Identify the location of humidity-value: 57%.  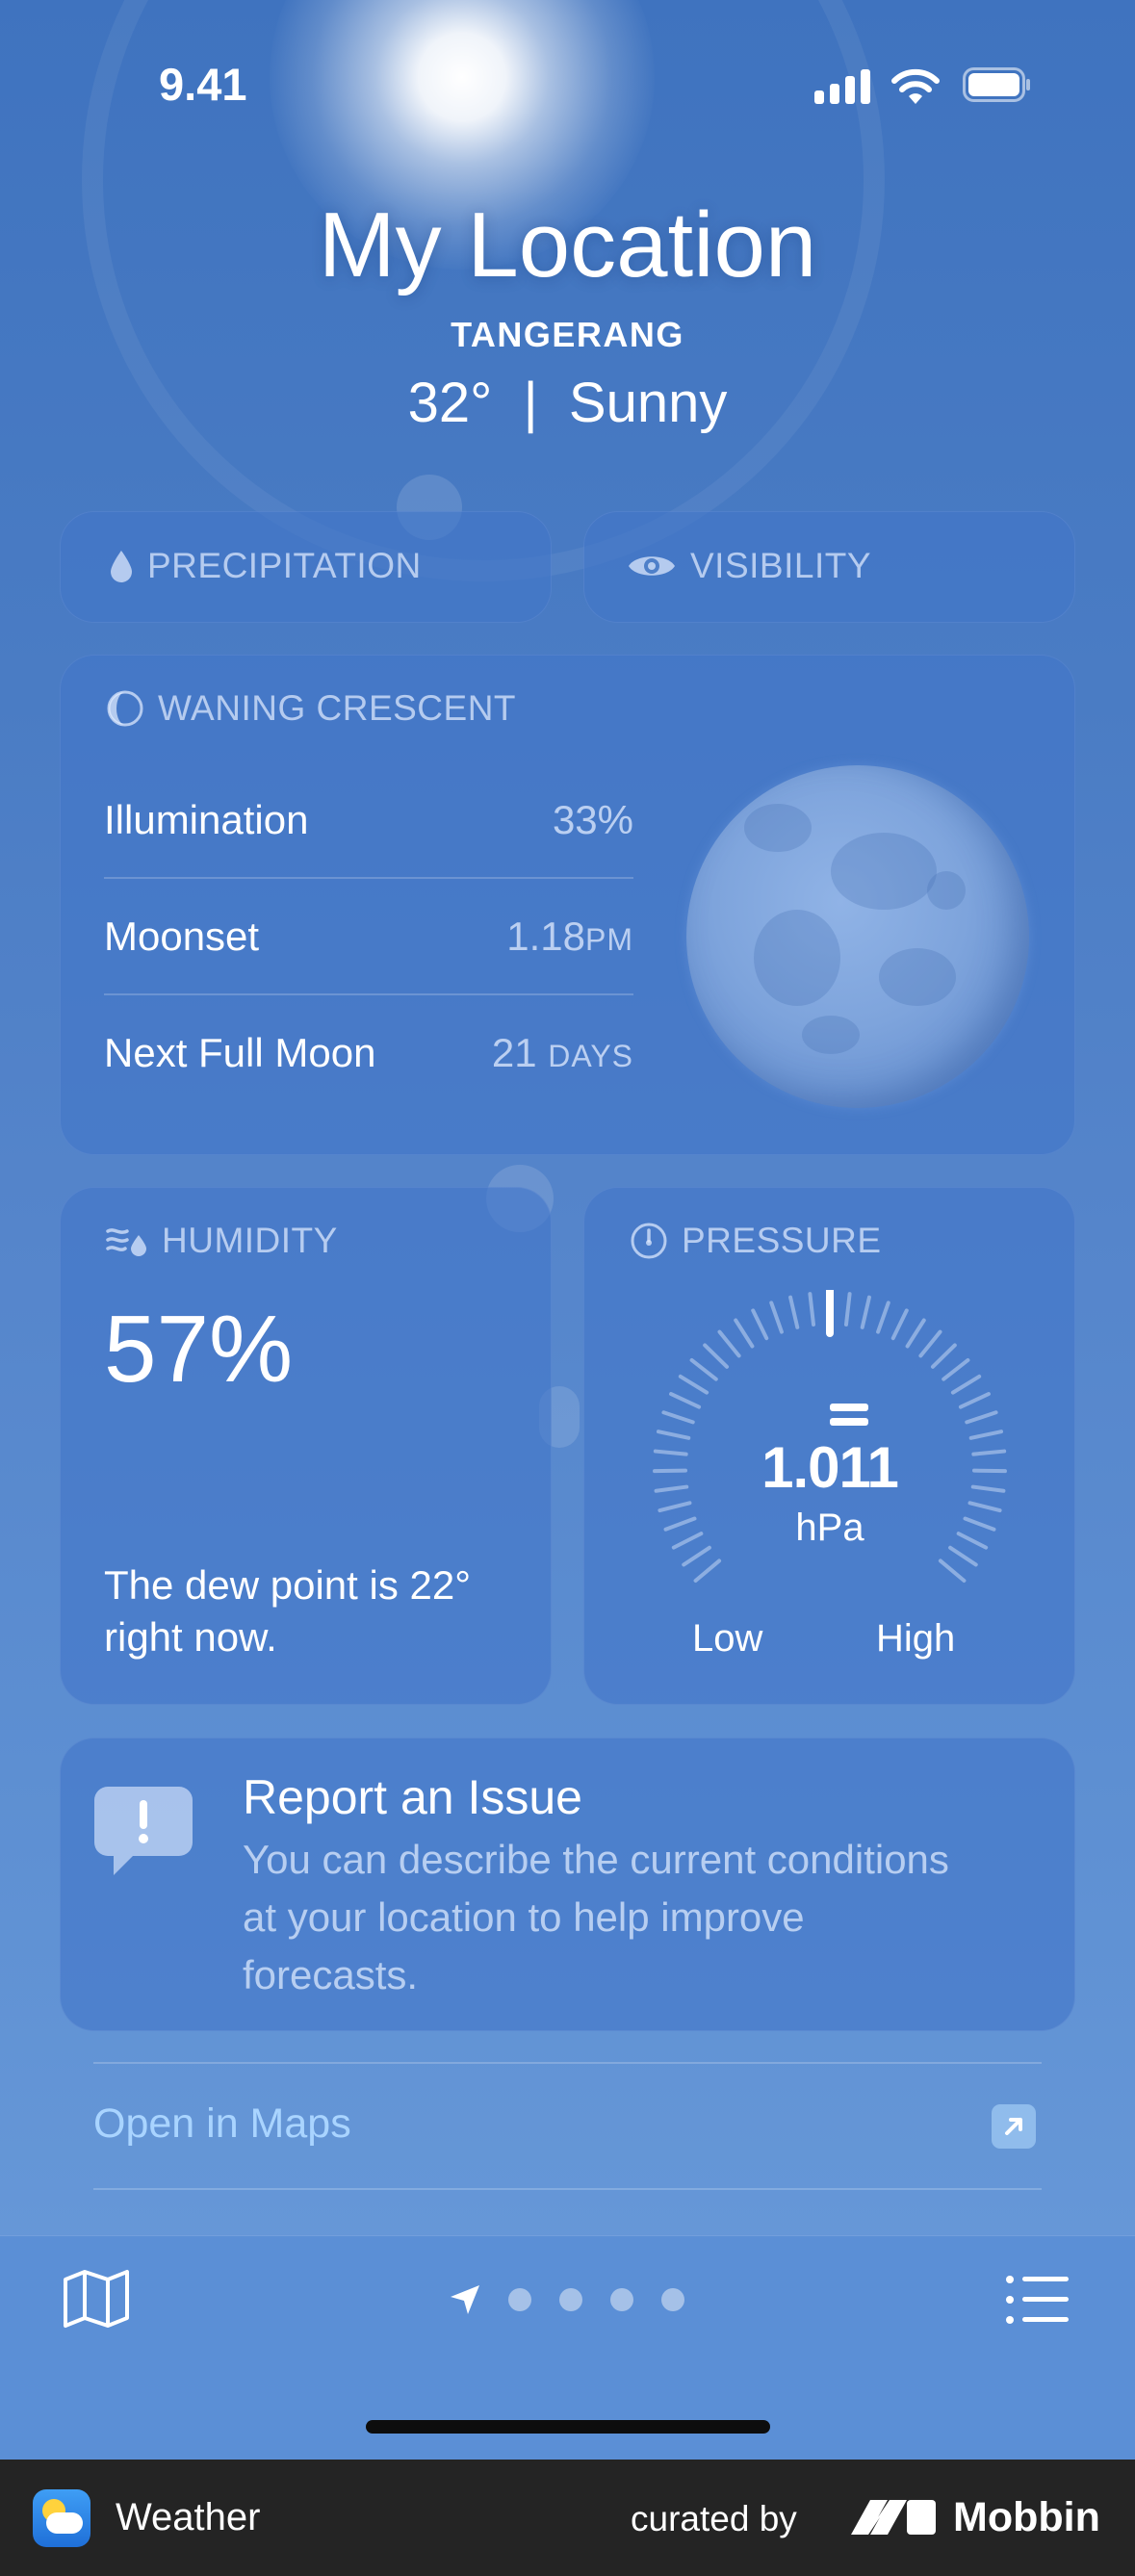
(199, 1349).